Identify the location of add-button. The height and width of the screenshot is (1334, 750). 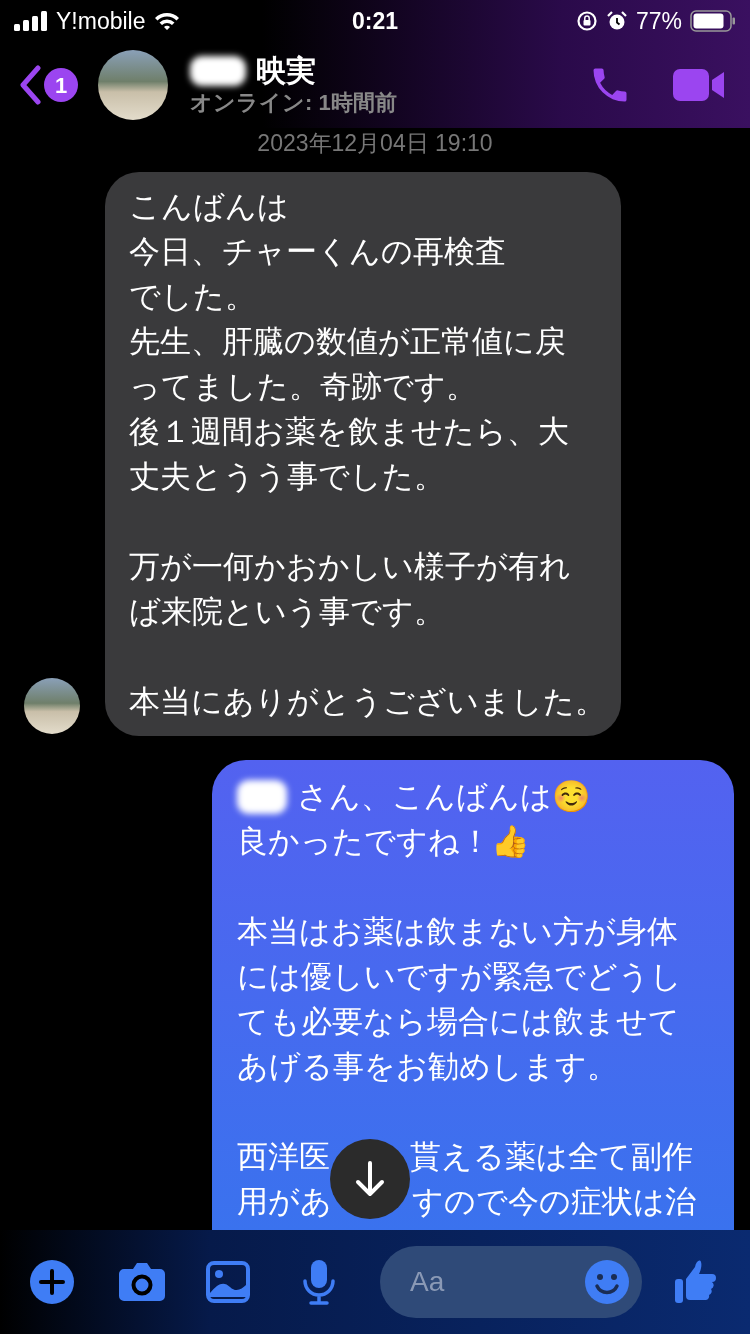
(52, 1282).